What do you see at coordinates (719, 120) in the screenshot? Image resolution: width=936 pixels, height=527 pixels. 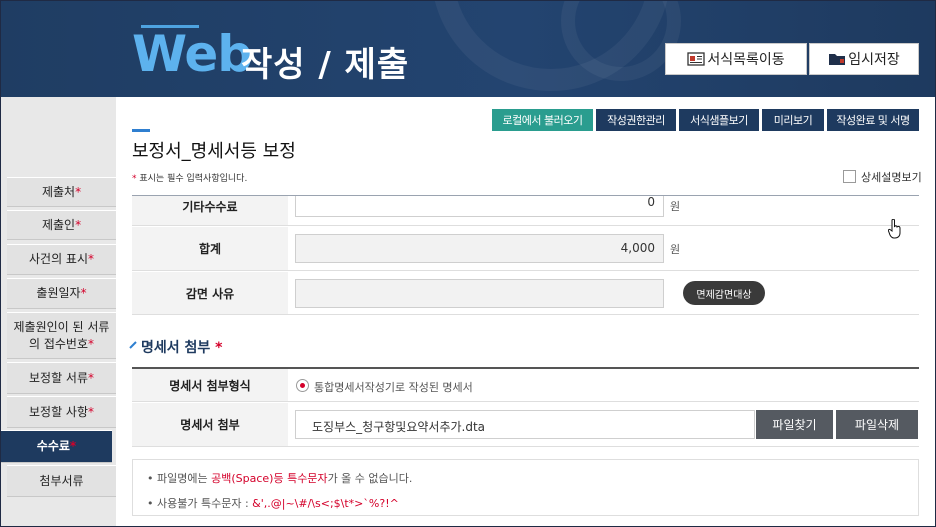 I see `sample-view-button: 서식샘플보기` at bounding box center [719, 120].